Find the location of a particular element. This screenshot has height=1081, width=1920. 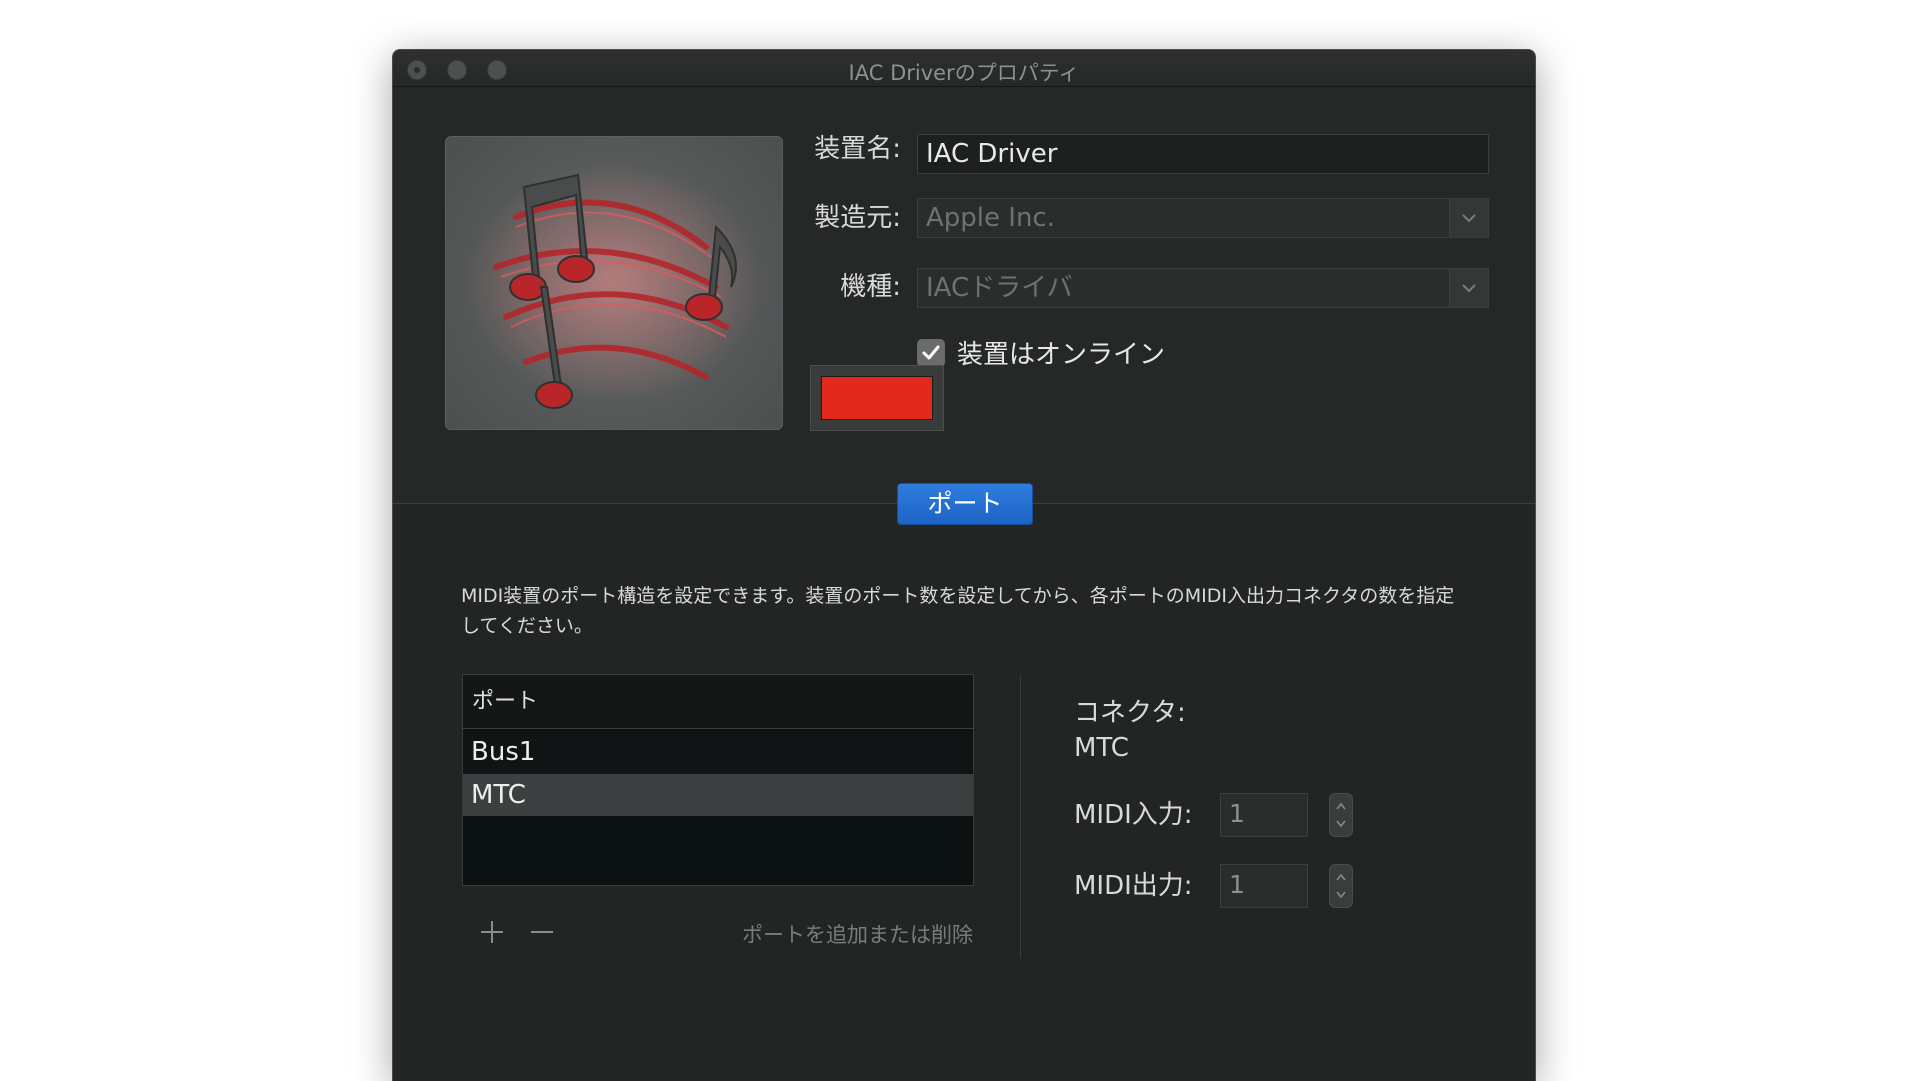

window-title: IAC Driverのプロパティ is located at coordinates (964, 73).